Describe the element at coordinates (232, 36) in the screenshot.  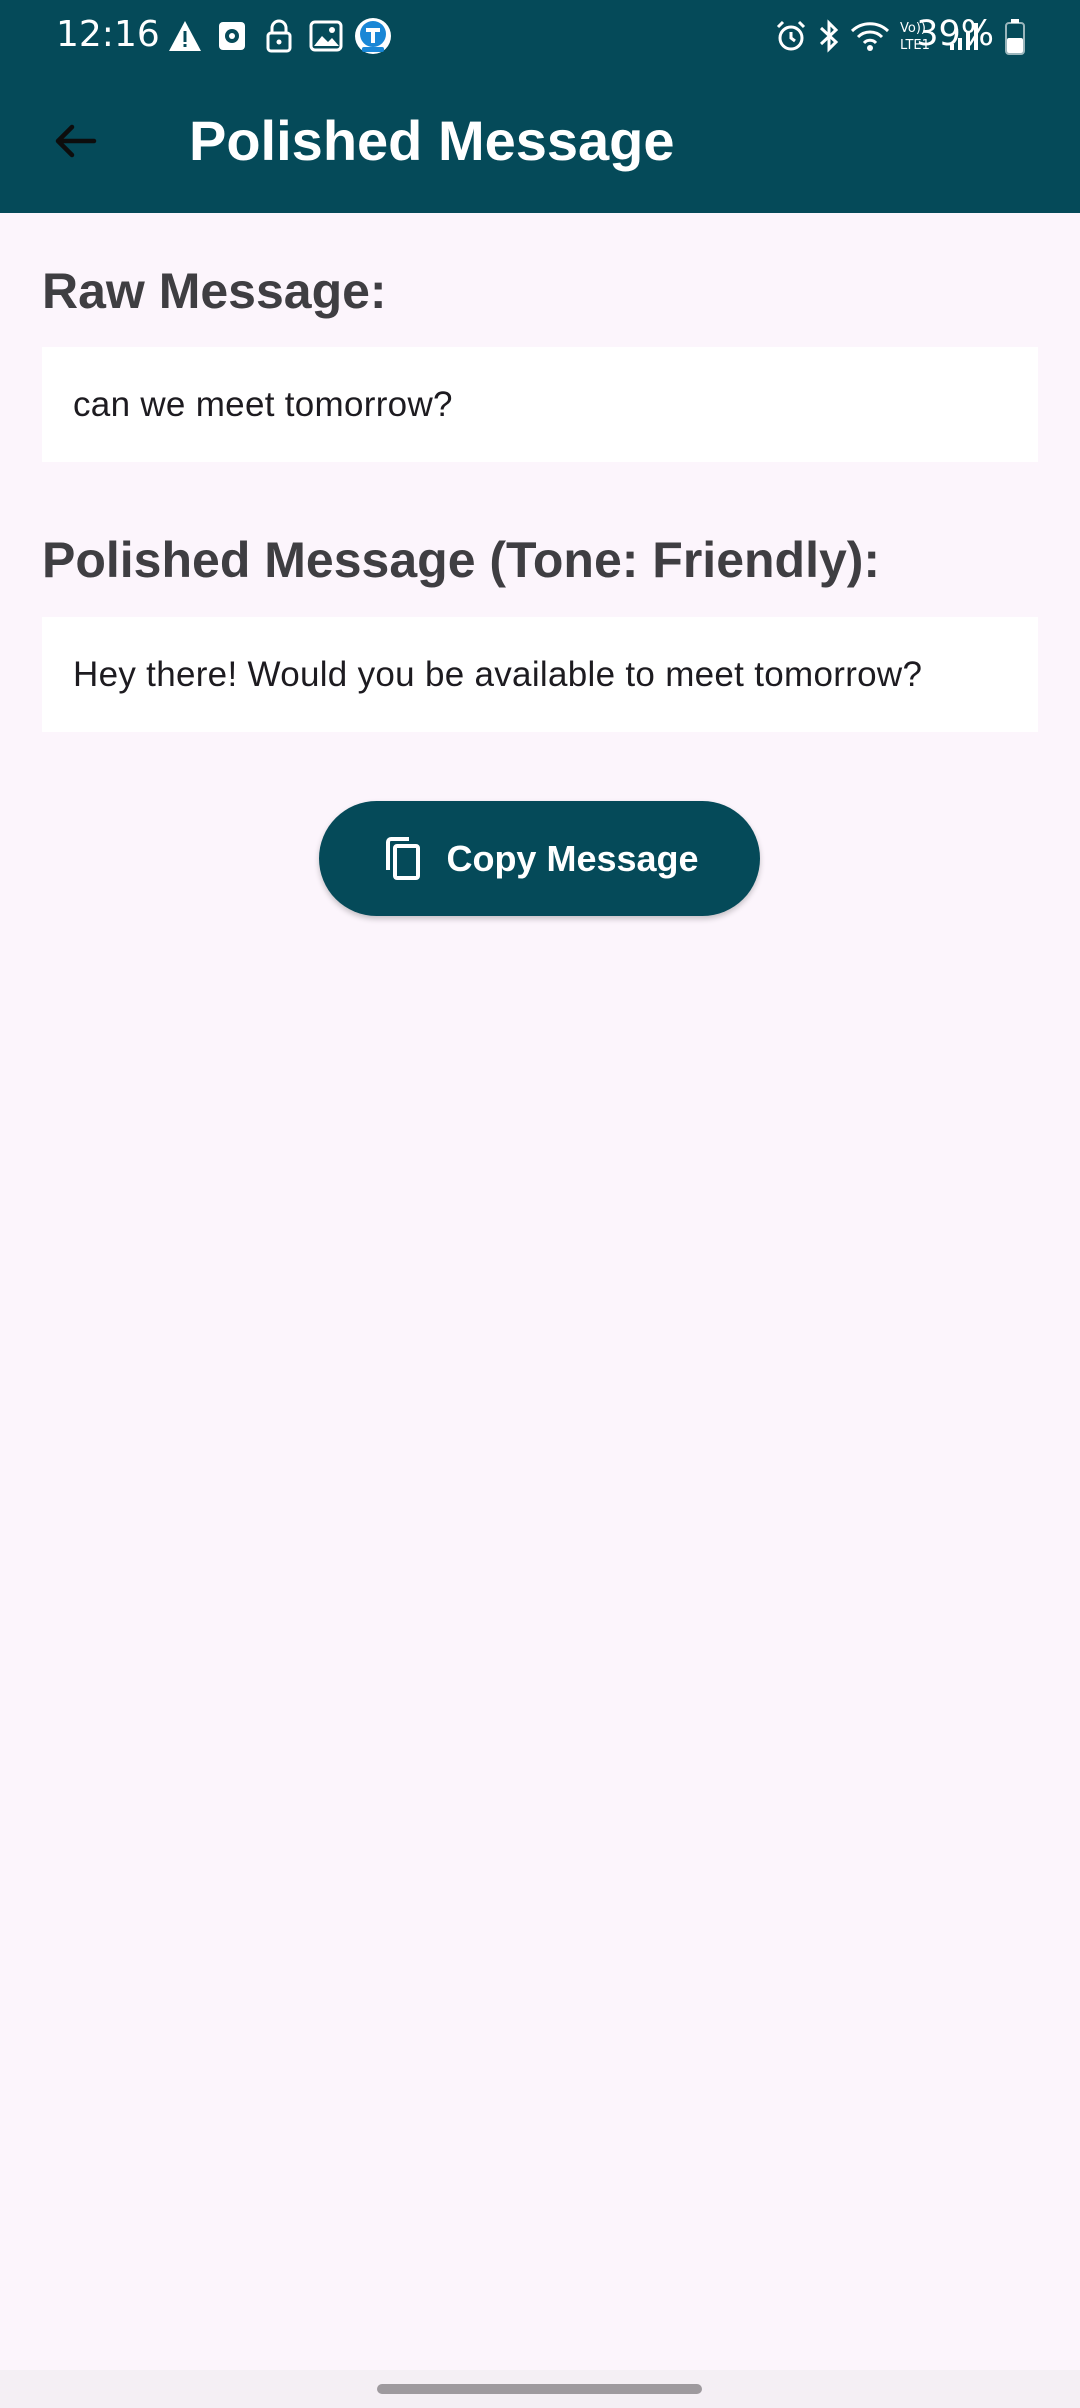
I see `media-icon` at that location.